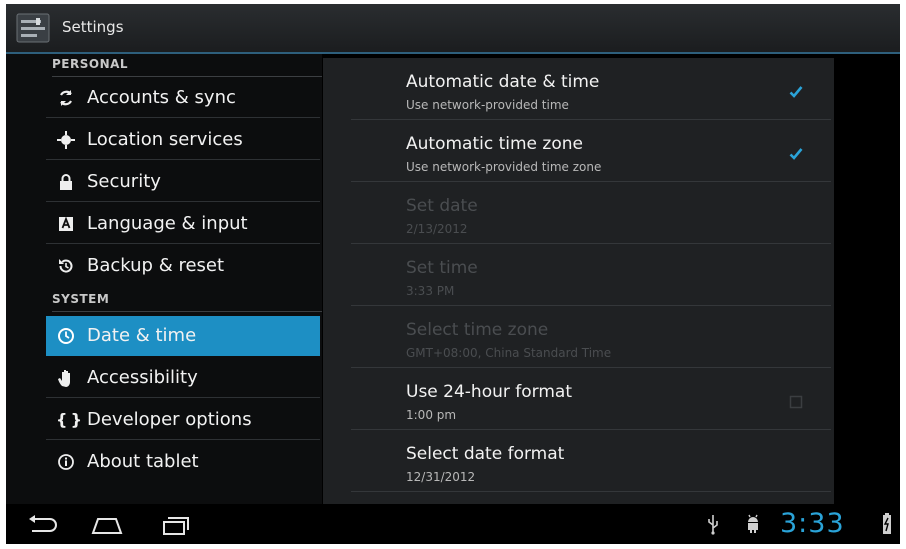 The image size is (906, 549). What do you see at coordinates (591, 401) in the screenshot?
I see `pref-use-24-hour-format: Use 24-hour format 1:00 pm` at bounding box center [591, 401].